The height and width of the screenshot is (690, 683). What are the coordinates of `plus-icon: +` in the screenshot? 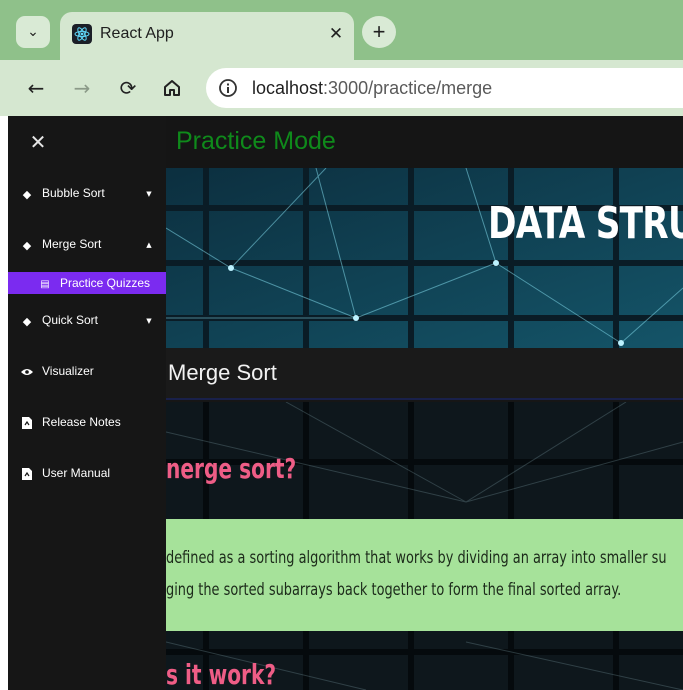 It's located at (379, 31).